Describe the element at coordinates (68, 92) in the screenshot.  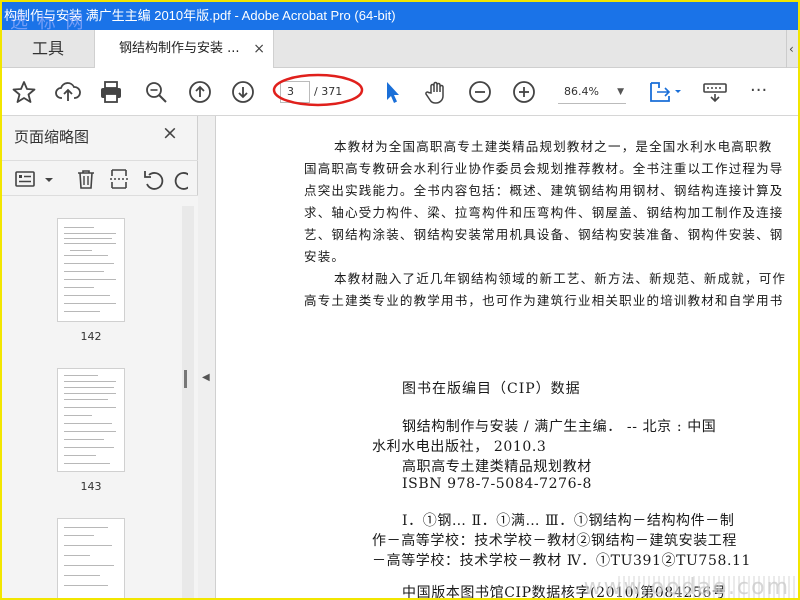
I see `cloud-upload-icon` at that location.